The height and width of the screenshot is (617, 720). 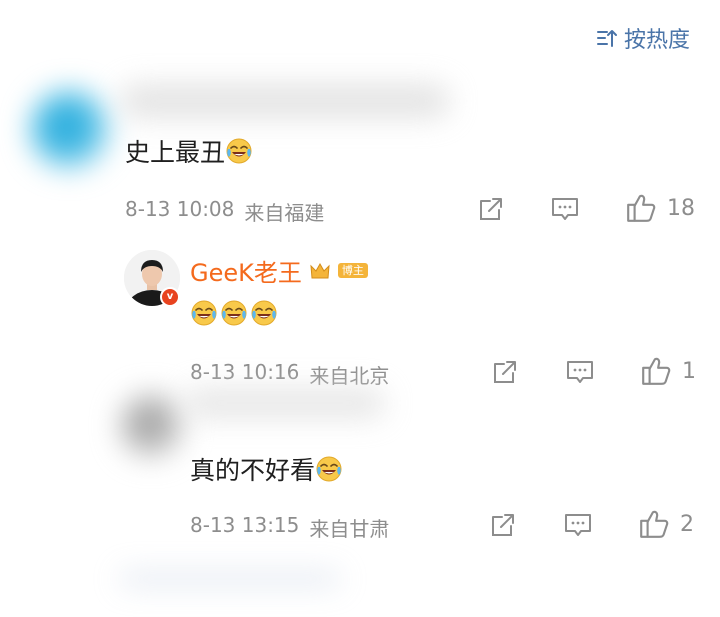 What do you see at coordinates (607, 38) in the screenshot?
I see `sort-icon` at bounding box center [607, 38].